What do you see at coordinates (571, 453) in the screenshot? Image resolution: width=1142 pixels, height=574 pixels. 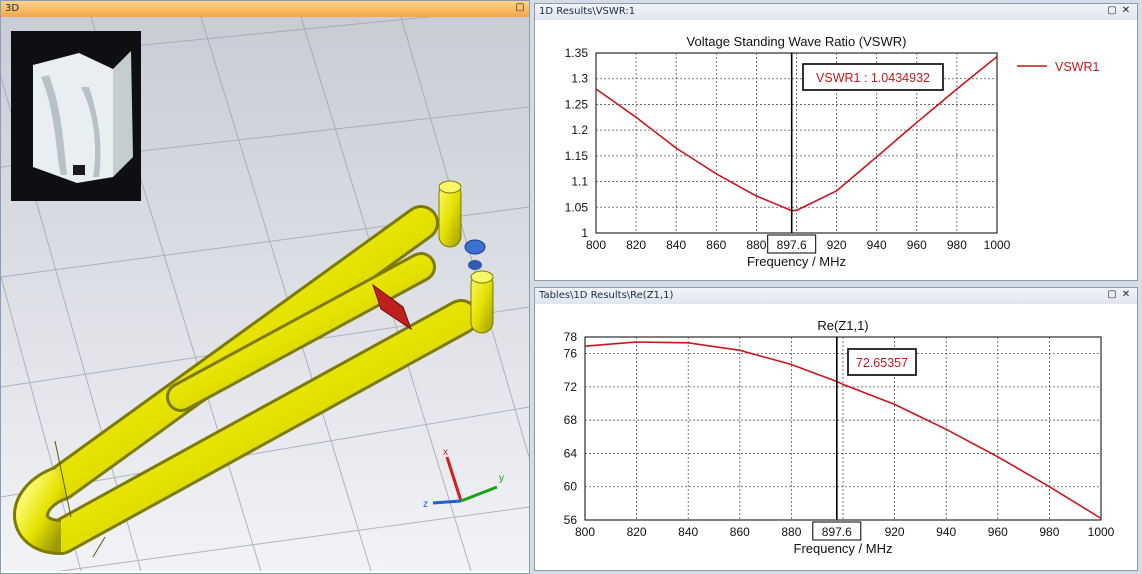 I see `y-tick-label: 64` at bounding box center [571, 453].